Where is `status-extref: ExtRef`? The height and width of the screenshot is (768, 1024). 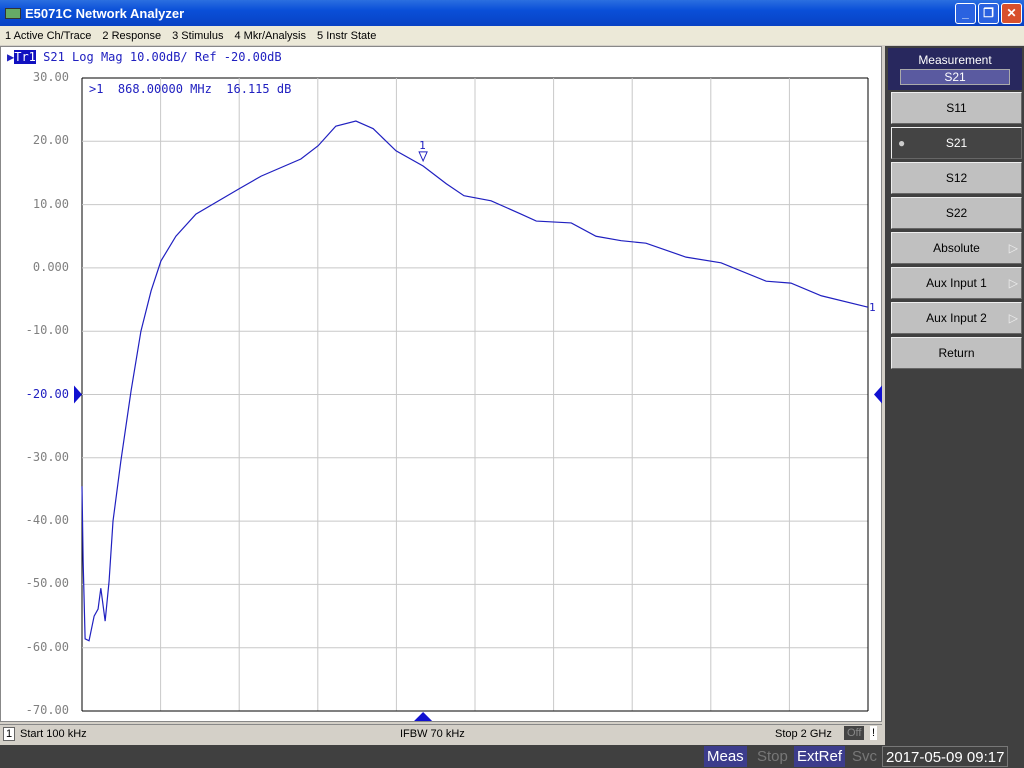
status-extref: ExtRef is located at coordinates (820, 756).